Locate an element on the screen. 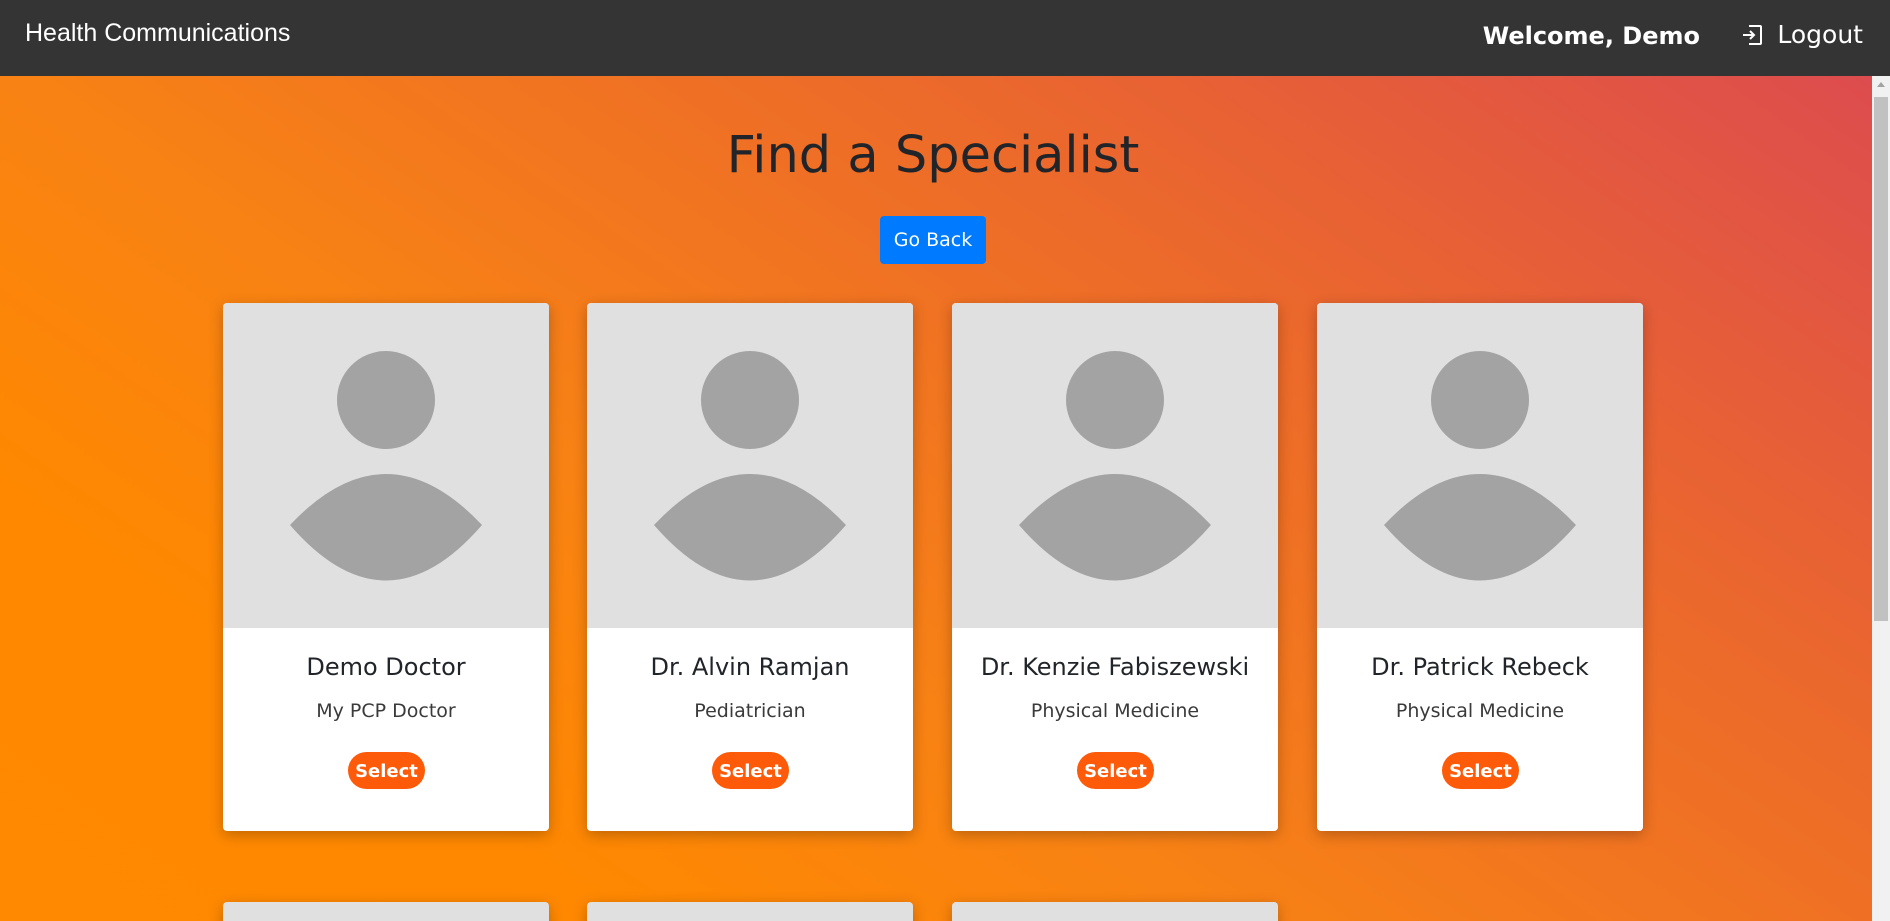 This screenshot has height=921, width=1890. doctor-card: Dr. Alvin Ramjan Pediatrician Select is located at coordinates (750, 567).